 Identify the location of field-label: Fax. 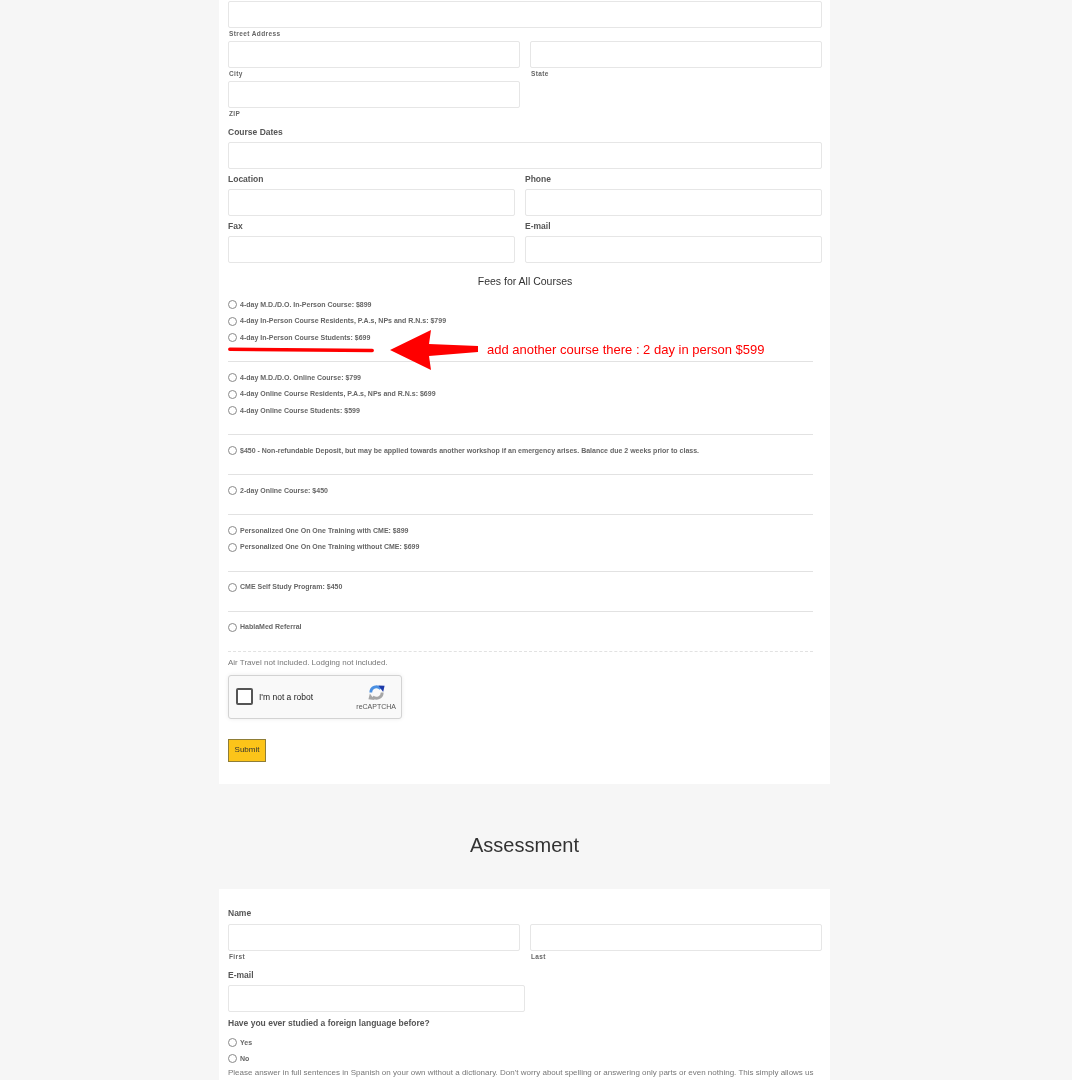
(235, 226).